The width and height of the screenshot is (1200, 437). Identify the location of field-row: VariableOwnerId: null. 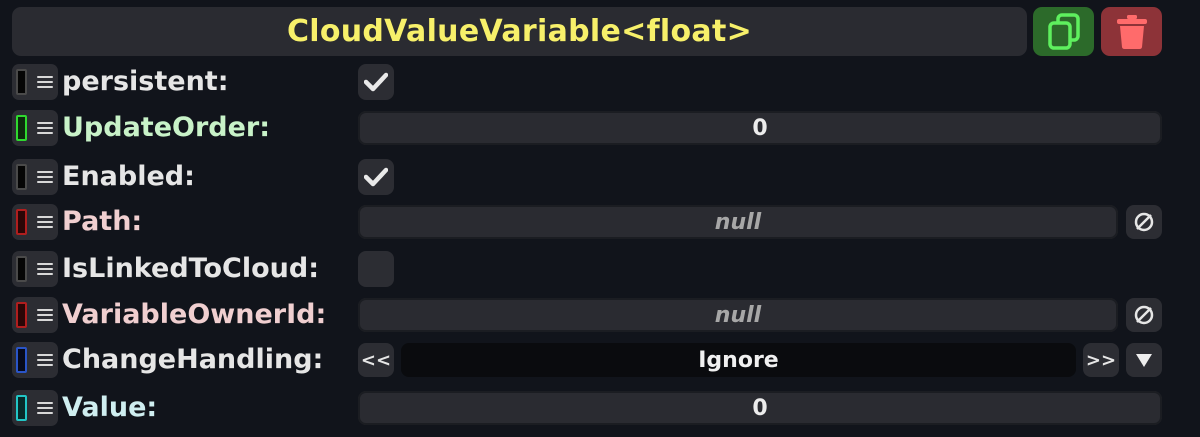
(600, 315).